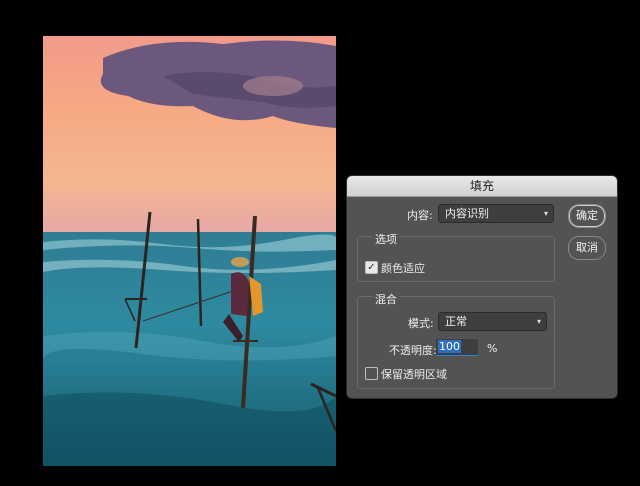 Image resolution: width=640 pixels, height=486 pixels. What do you see at coordinates (420, 215) in the screenshot?
I see `content-label: 内容:` at bounding box center [420, 215].